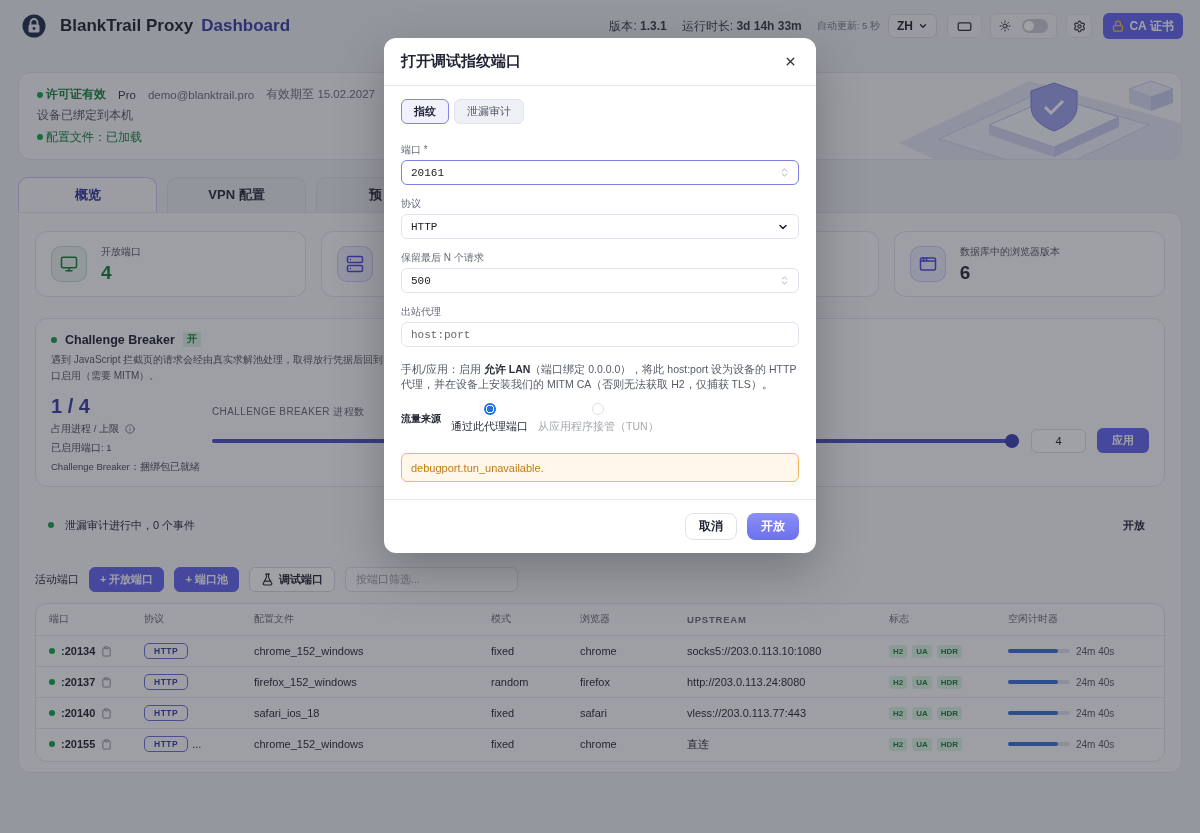  Describe the element at coordinates (121, 251) in the screenshot. I see `stat-label: 开放端口` at that location.